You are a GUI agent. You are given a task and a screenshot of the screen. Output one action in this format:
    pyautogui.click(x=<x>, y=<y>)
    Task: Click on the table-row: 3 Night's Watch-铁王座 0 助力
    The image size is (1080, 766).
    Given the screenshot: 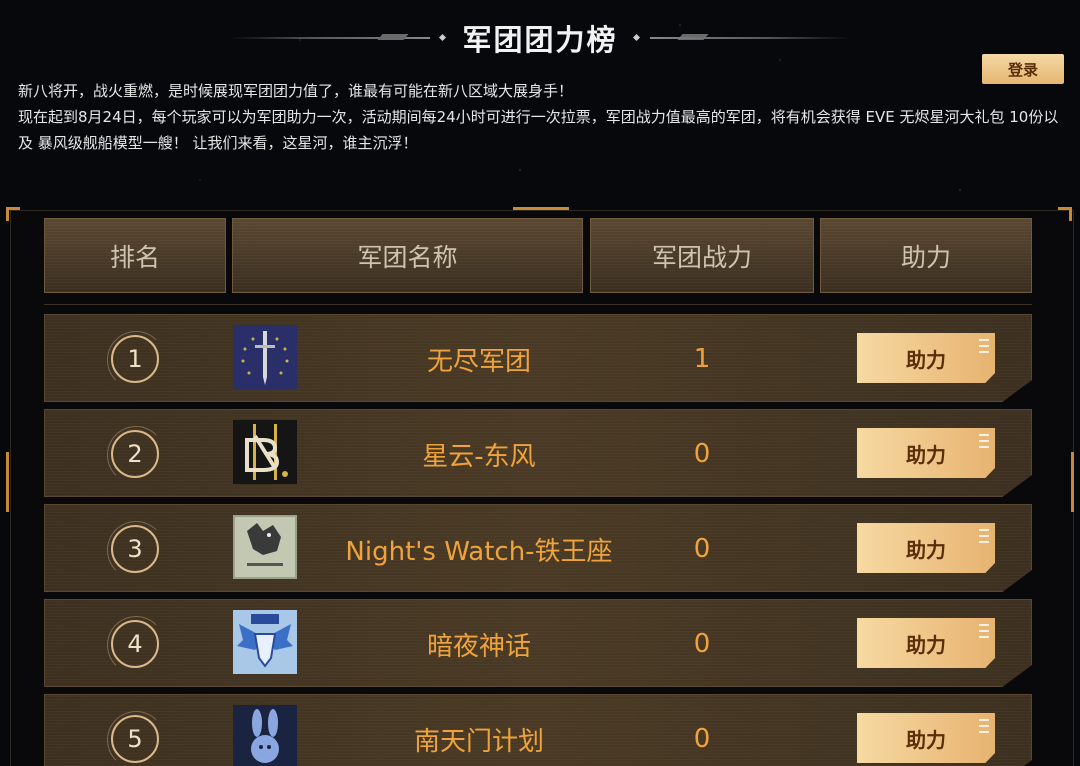 What is the action you would take?
    pyautogui.click(x=538, y=548)
    